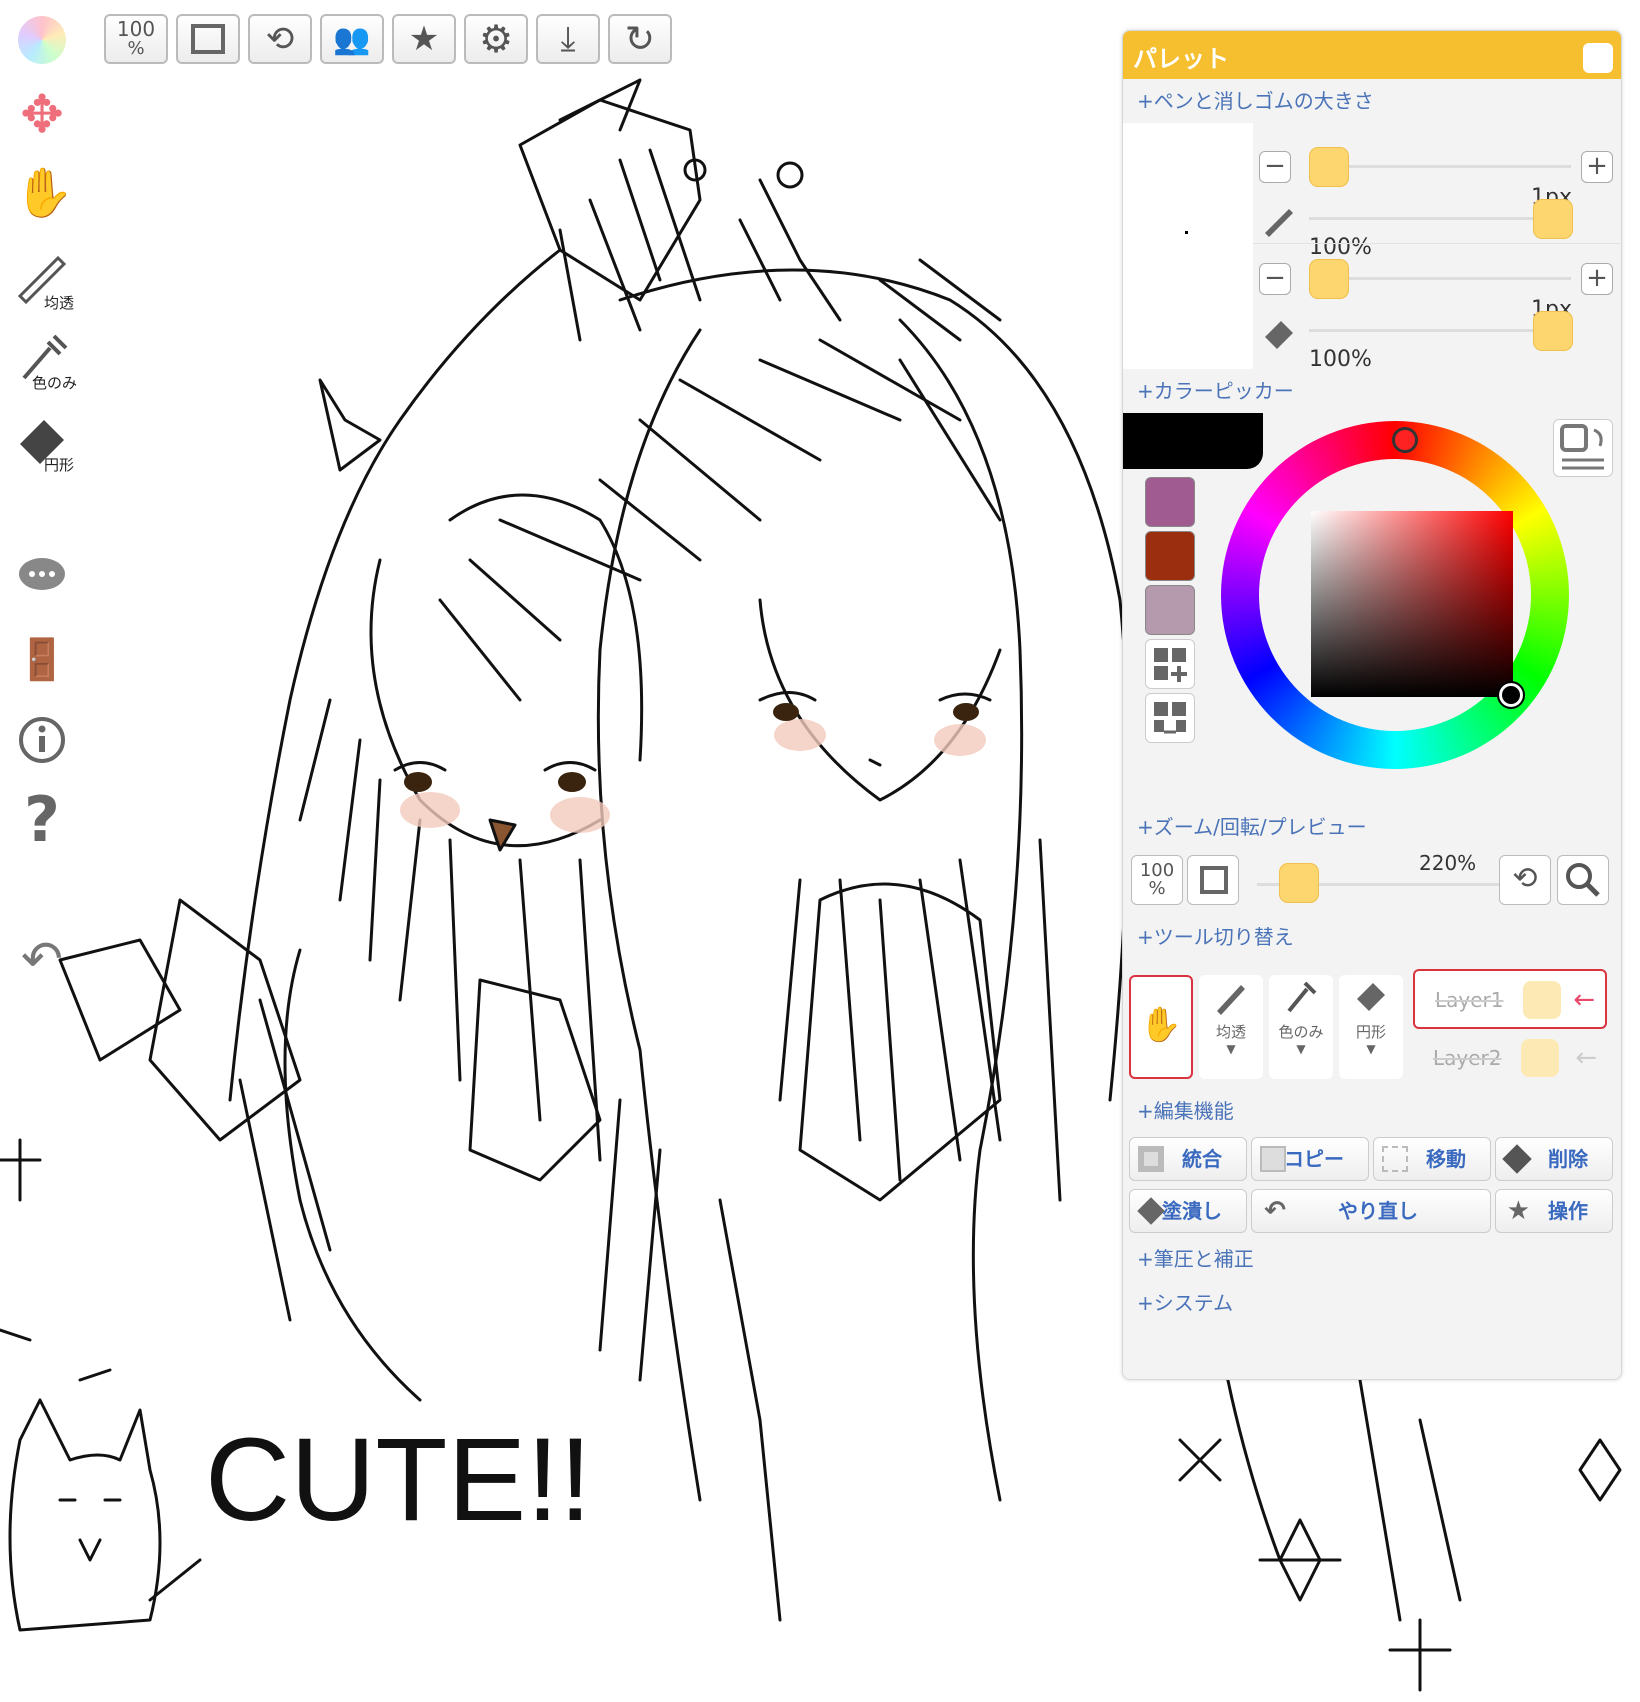  I want to click on move-icon, so click(1395, 1159).